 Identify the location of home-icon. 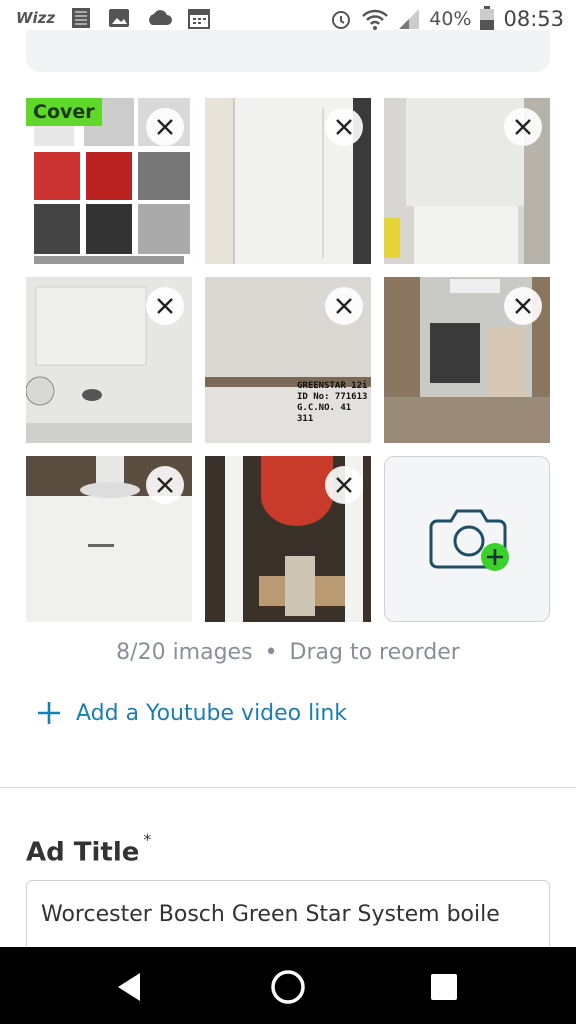
(288, 987).